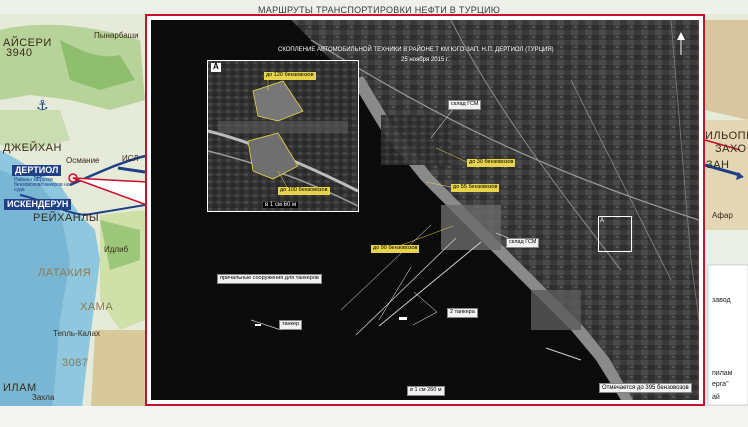 The image size is (748, 427). Describe the element at coordinates (216, 67) in the screenshot. I see `inset-letter: А` at that location.